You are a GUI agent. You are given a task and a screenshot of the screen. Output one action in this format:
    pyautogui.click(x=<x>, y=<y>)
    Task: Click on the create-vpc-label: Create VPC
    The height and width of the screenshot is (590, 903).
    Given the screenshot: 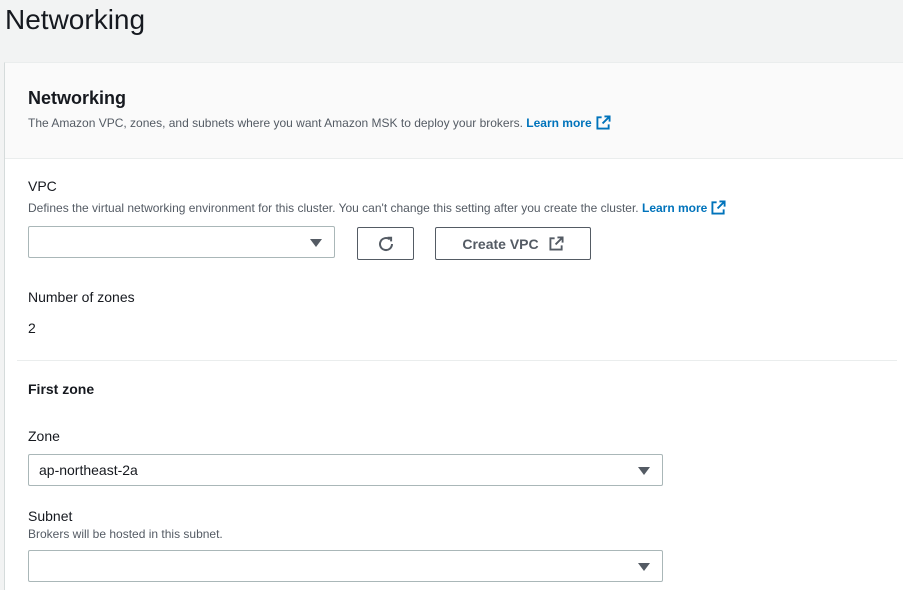 What is the action you would take?
    pyautogui.click(x=500, y=243)
    